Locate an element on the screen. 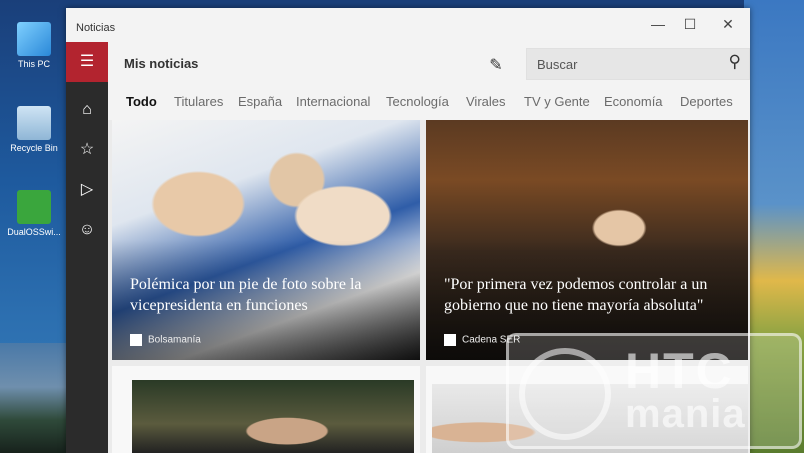  recycle-bin-icon is located at coordinates (34, 123).